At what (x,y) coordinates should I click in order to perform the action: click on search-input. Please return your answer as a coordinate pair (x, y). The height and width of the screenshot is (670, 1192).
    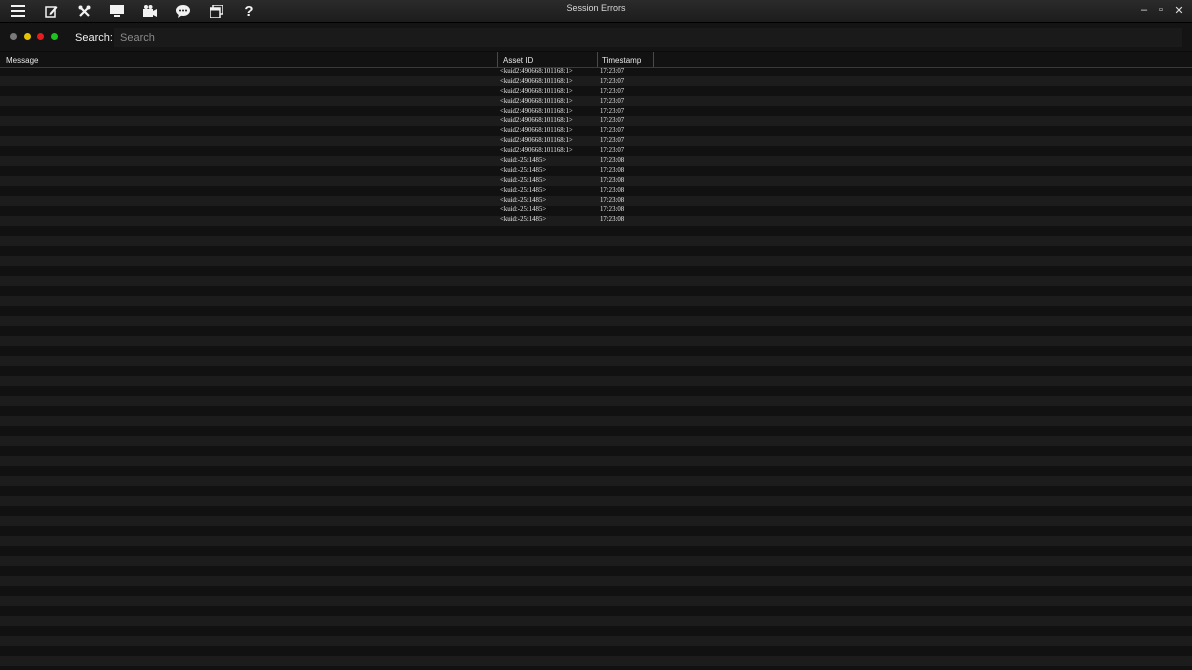
    Looking at the image, I should click on (648, 37).